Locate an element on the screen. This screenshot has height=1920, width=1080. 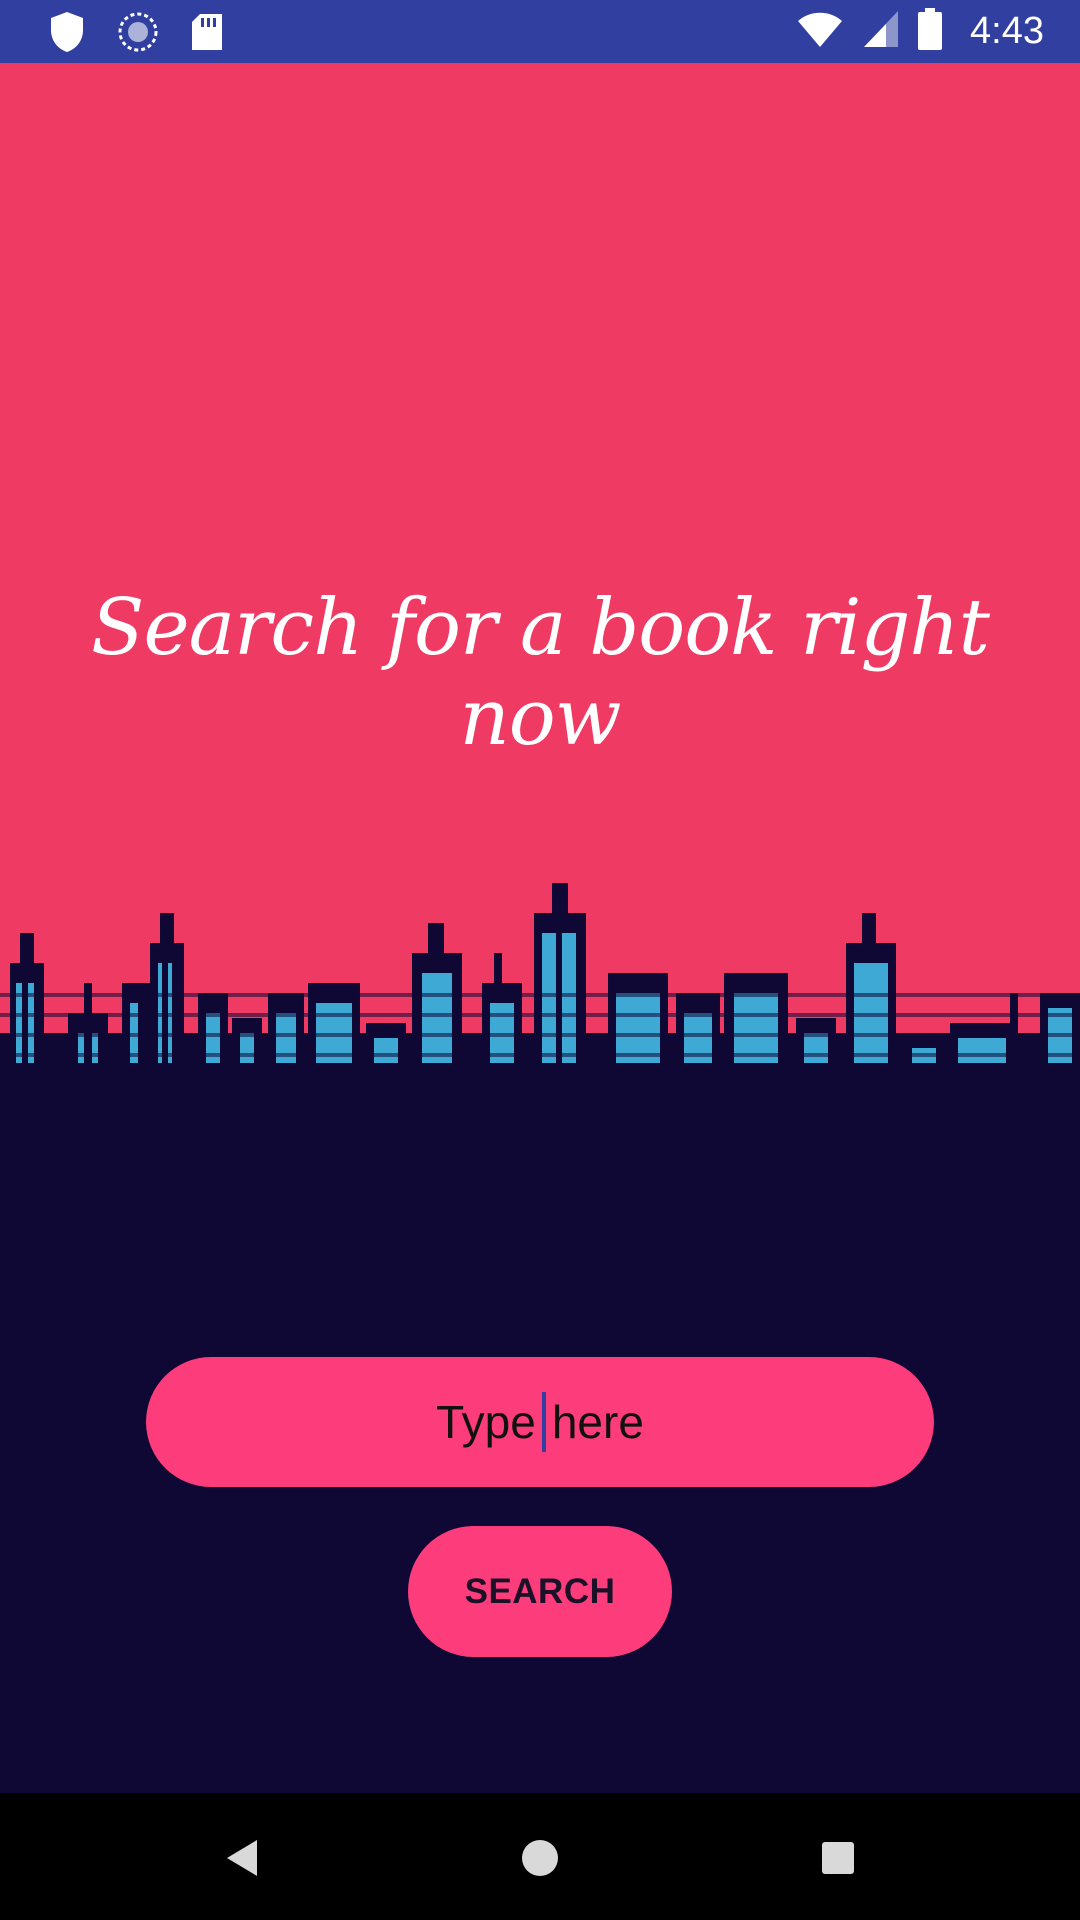
city-skyline-illustration is located at coordinates (540, 973).